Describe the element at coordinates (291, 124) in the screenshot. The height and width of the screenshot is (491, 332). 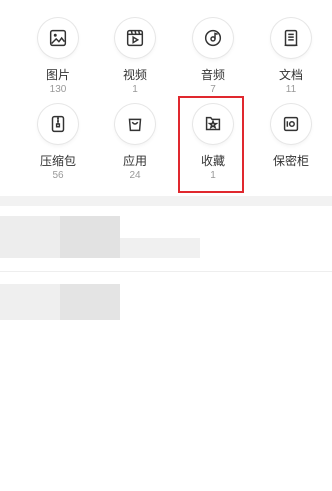
I see `safe-icon` at that location.